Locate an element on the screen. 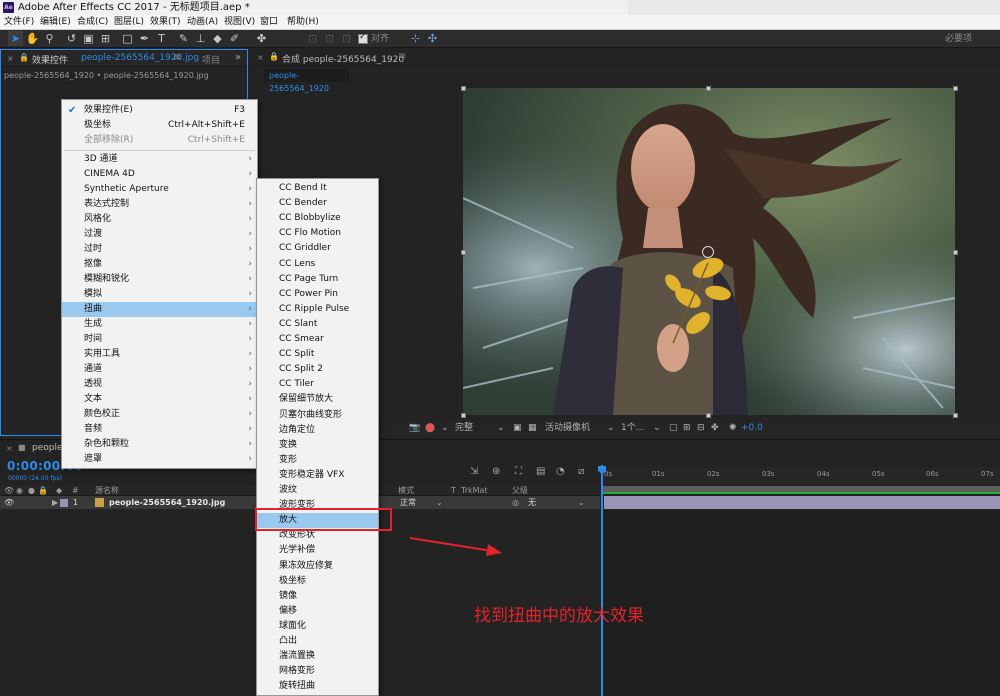 Image resolution: width=1000 pixels, height=696 pixels. brush-tool-icon: ✎ is located at coordinates (183, 38).